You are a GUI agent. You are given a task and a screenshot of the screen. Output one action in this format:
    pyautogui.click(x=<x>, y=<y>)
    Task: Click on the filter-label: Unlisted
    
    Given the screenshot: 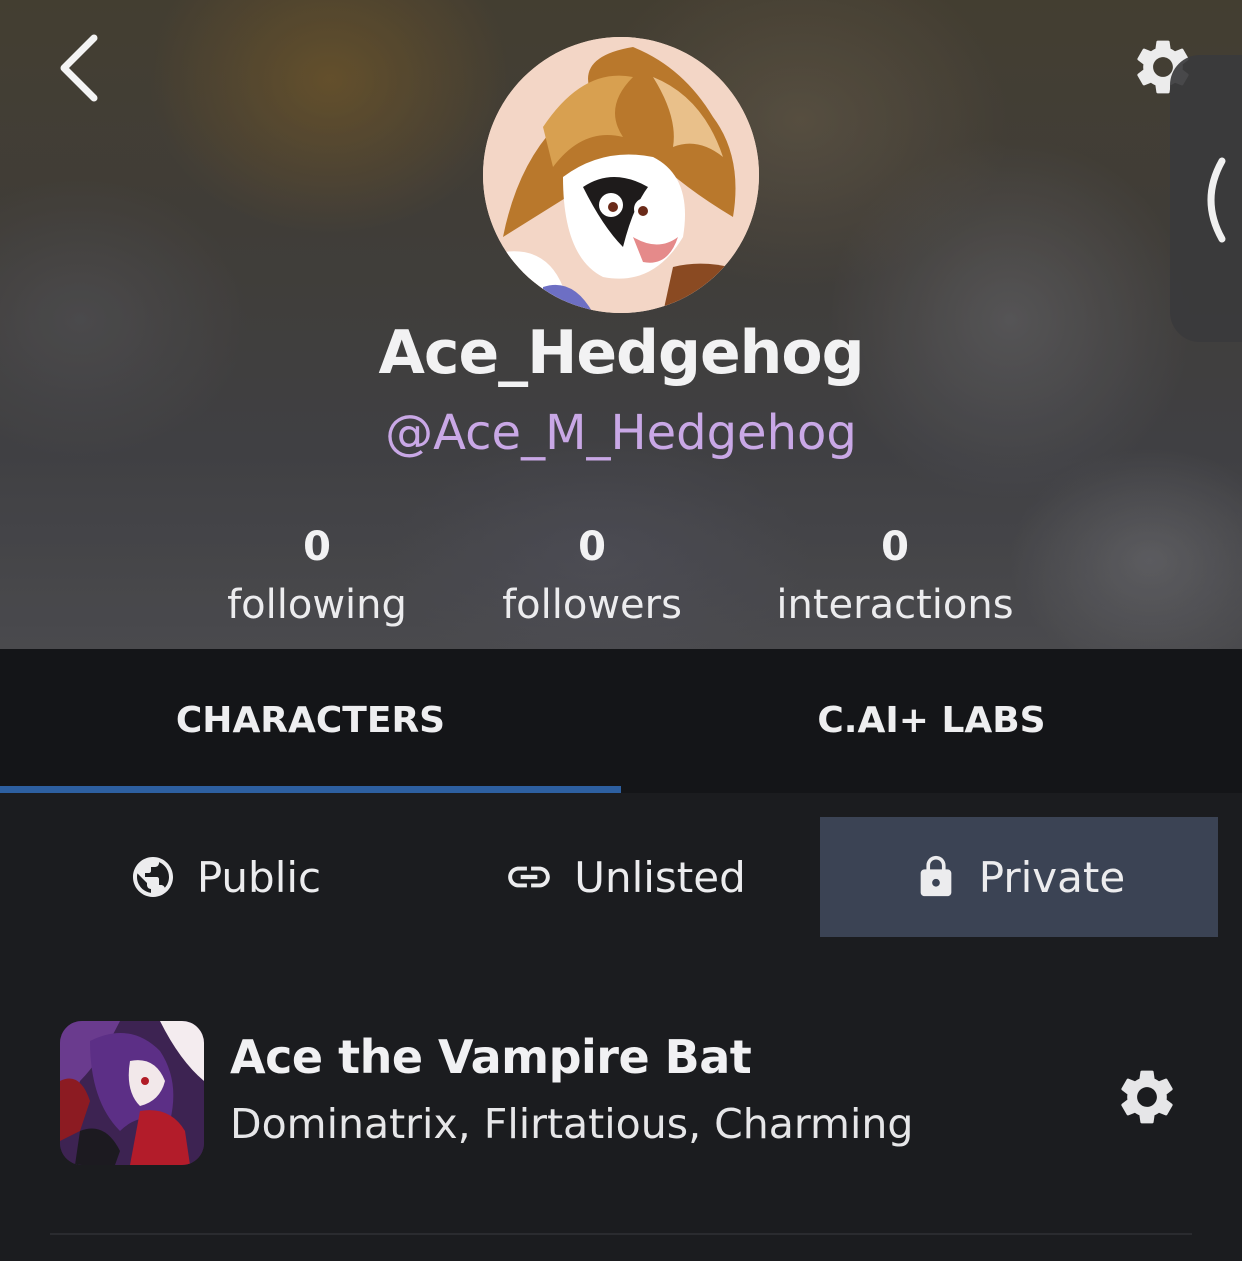 What is the action you would take?
    pyautogui.click(x=660, y=877)
    